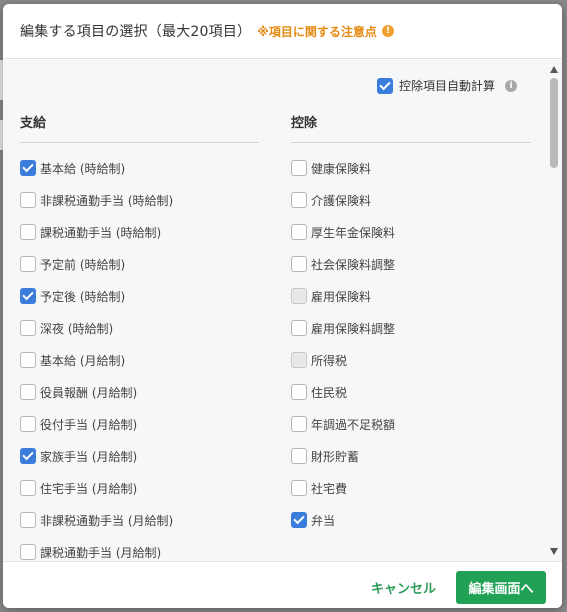 The image size is (567, 612). I want to click on pay-item-label: 深夜 (時給制), so click(77, 328).